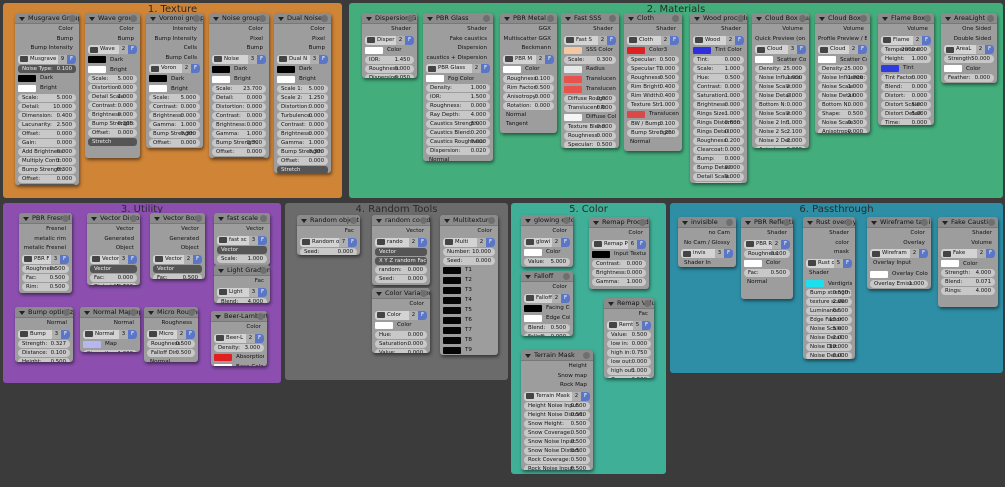 This screenshot has width=1005, height=487. What do you see at coordinates (44, 343) in the screenshot?
I see `value-slider: Strength: 0.327` at bounding box center [44, 343].